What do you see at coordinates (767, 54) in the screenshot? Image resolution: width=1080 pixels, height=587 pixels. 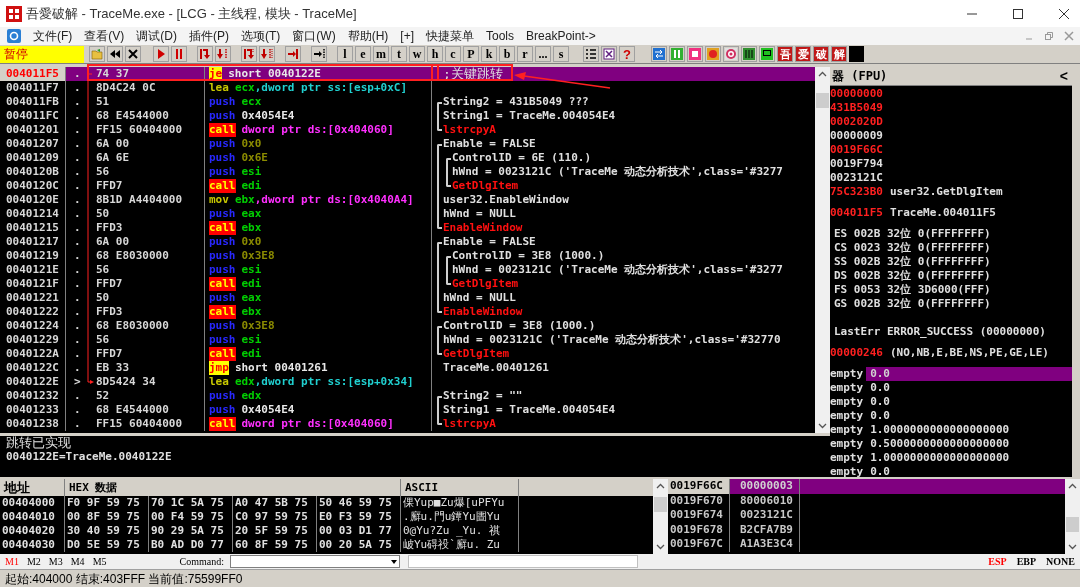 I see `monitor-icon` at bounding box center [767, 54].